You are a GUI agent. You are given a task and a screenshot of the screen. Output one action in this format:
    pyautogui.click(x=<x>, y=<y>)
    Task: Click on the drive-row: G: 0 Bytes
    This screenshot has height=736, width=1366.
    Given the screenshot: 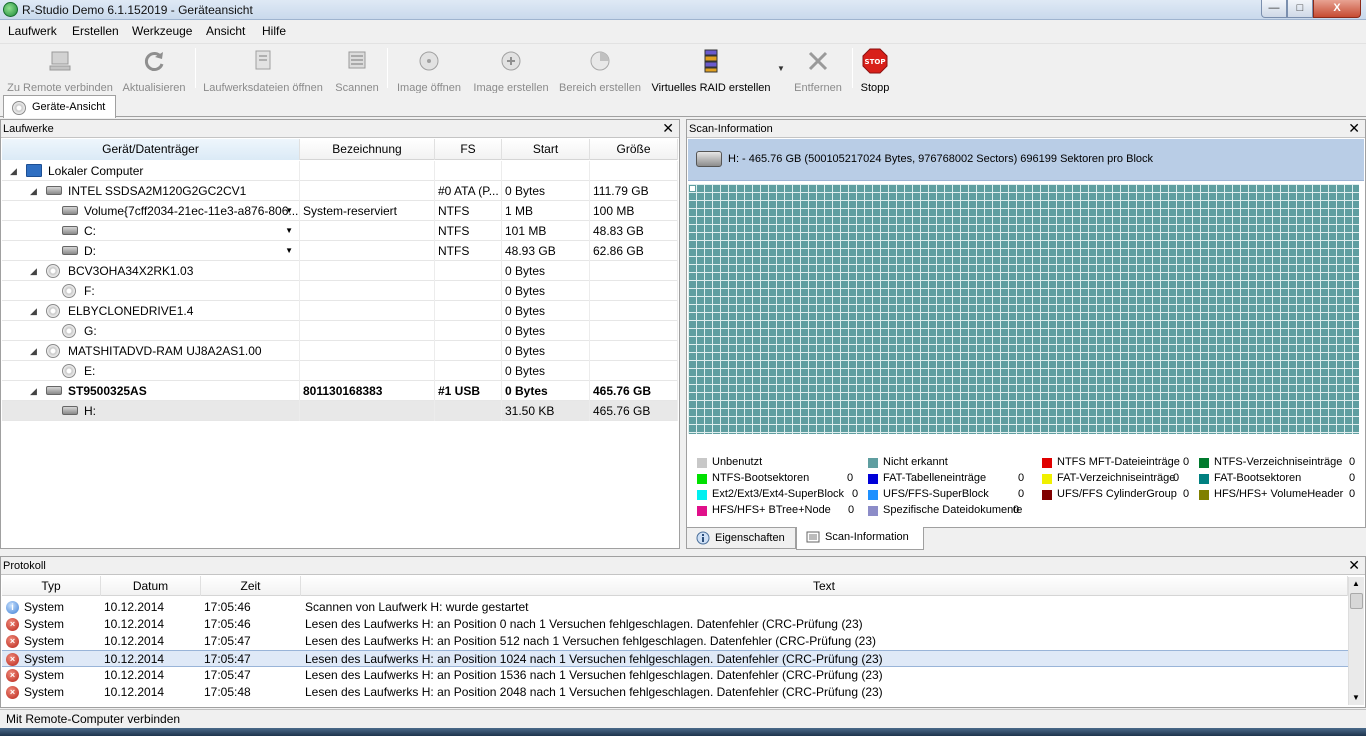 What is the action you would take?
    pyautogui.click(x=340, y=331)
    